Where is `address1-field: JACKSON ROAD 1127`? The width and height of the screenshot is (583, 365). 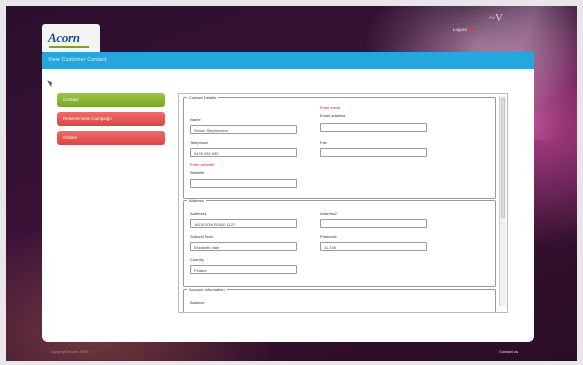 address1-field: JACKSON ROAD 1127 is located at coordinates (243, 223).